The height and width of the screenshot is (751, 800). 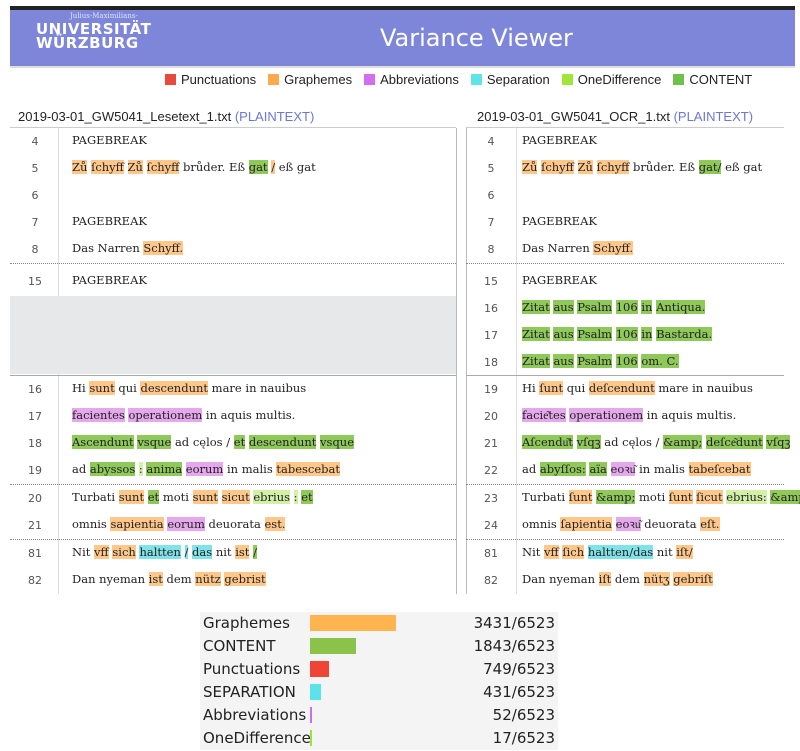 I want to click on content-diff: descendunt, so click(x=282, y=442).